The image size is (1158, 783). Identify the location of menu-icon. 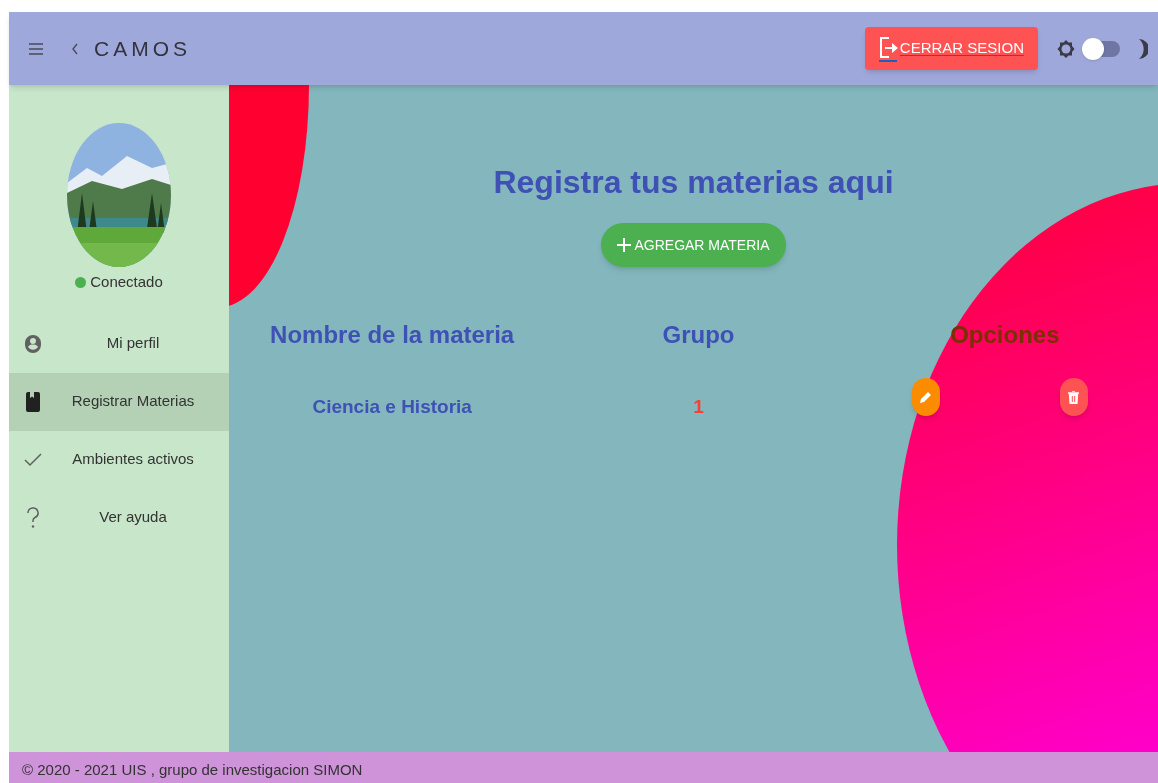
(36, 48).